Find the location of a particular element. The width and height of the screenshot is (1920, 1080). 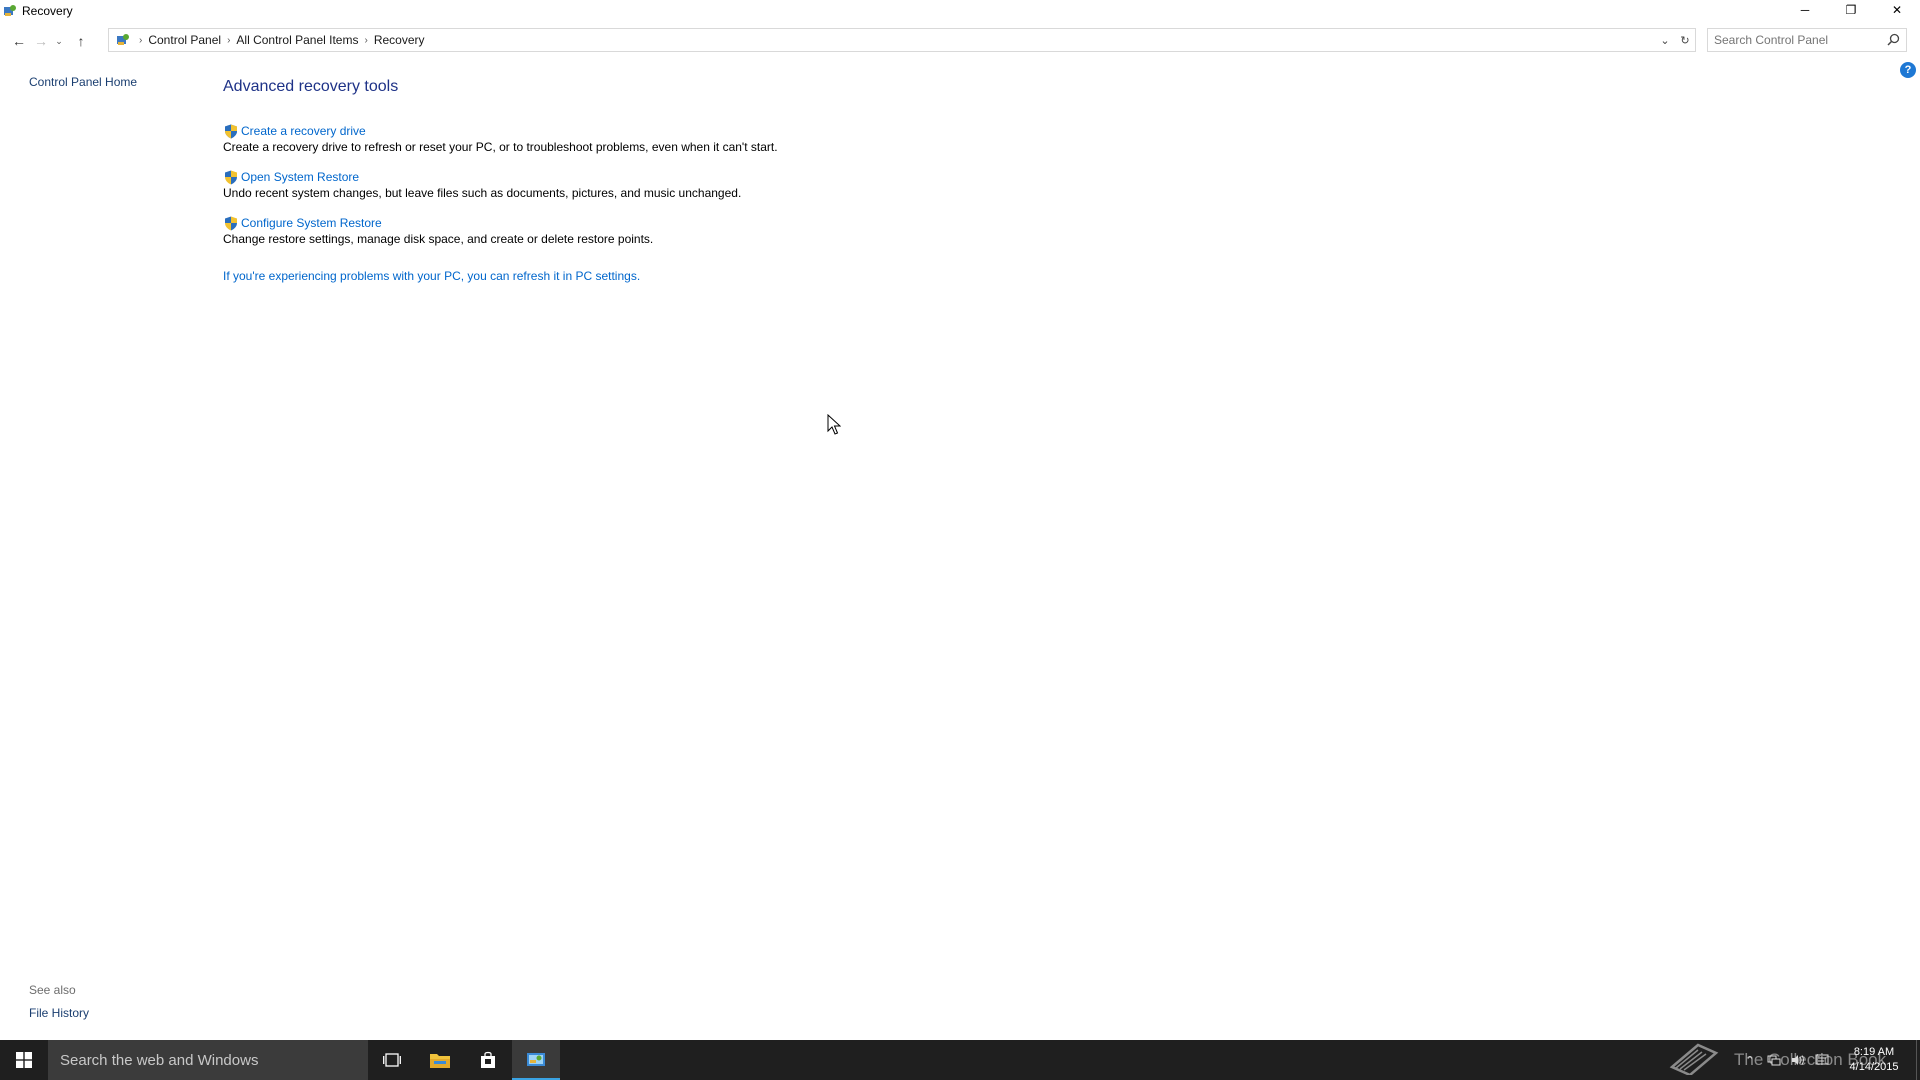

search-box is located at coordinates (1807, 40).